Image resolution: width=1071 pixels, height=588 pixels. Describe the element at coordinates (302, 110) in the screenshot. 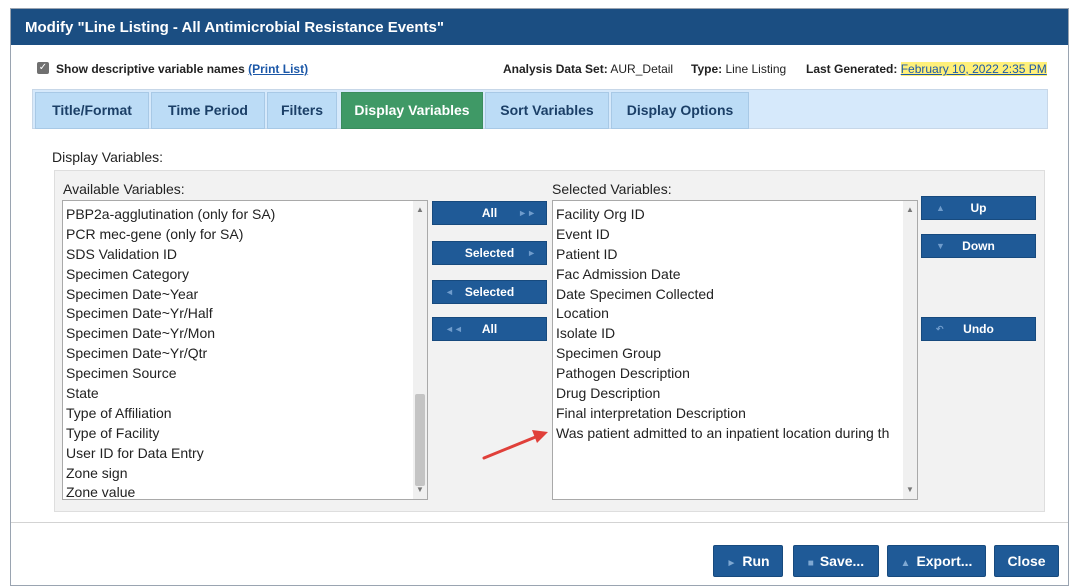

I see `tab-filters: Filters` at that location.